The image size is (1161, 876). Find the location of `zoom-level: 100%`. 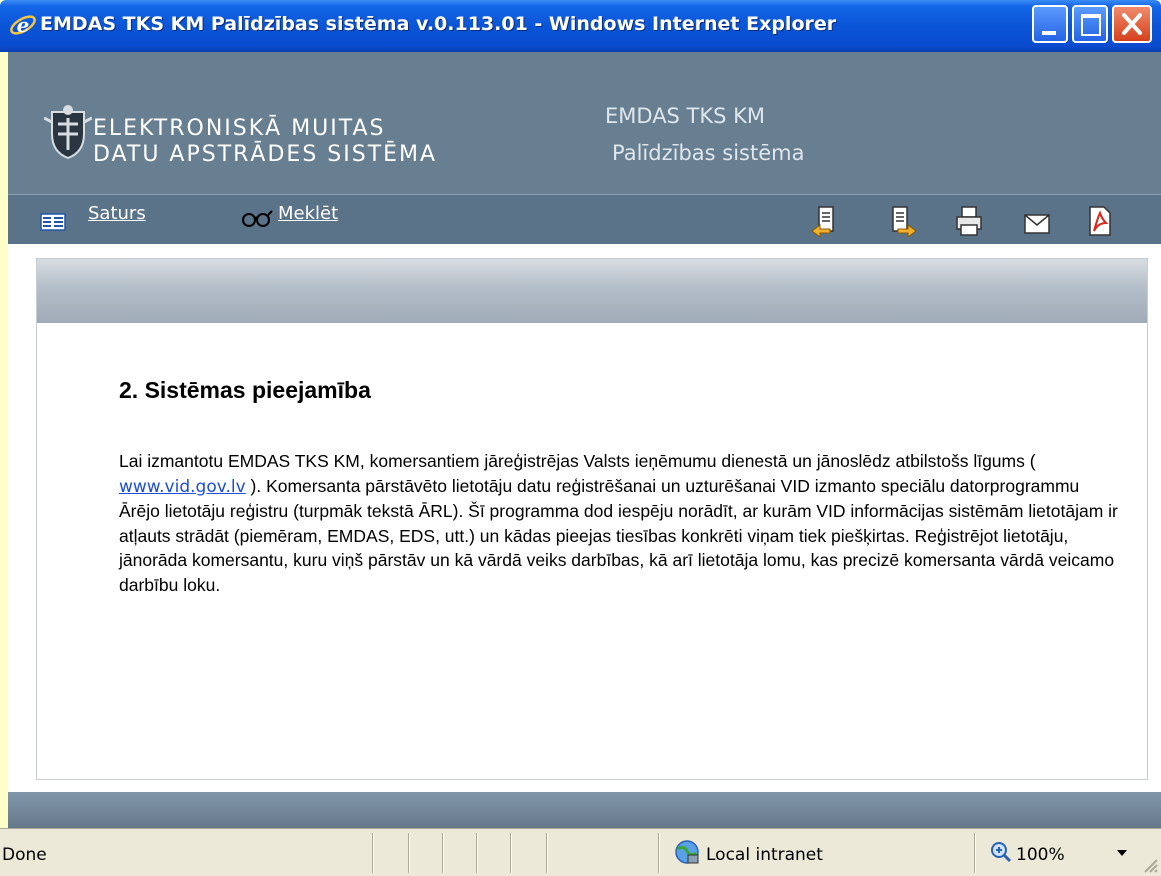

zoom-level: 100% is located at coordinates (1040, 855).